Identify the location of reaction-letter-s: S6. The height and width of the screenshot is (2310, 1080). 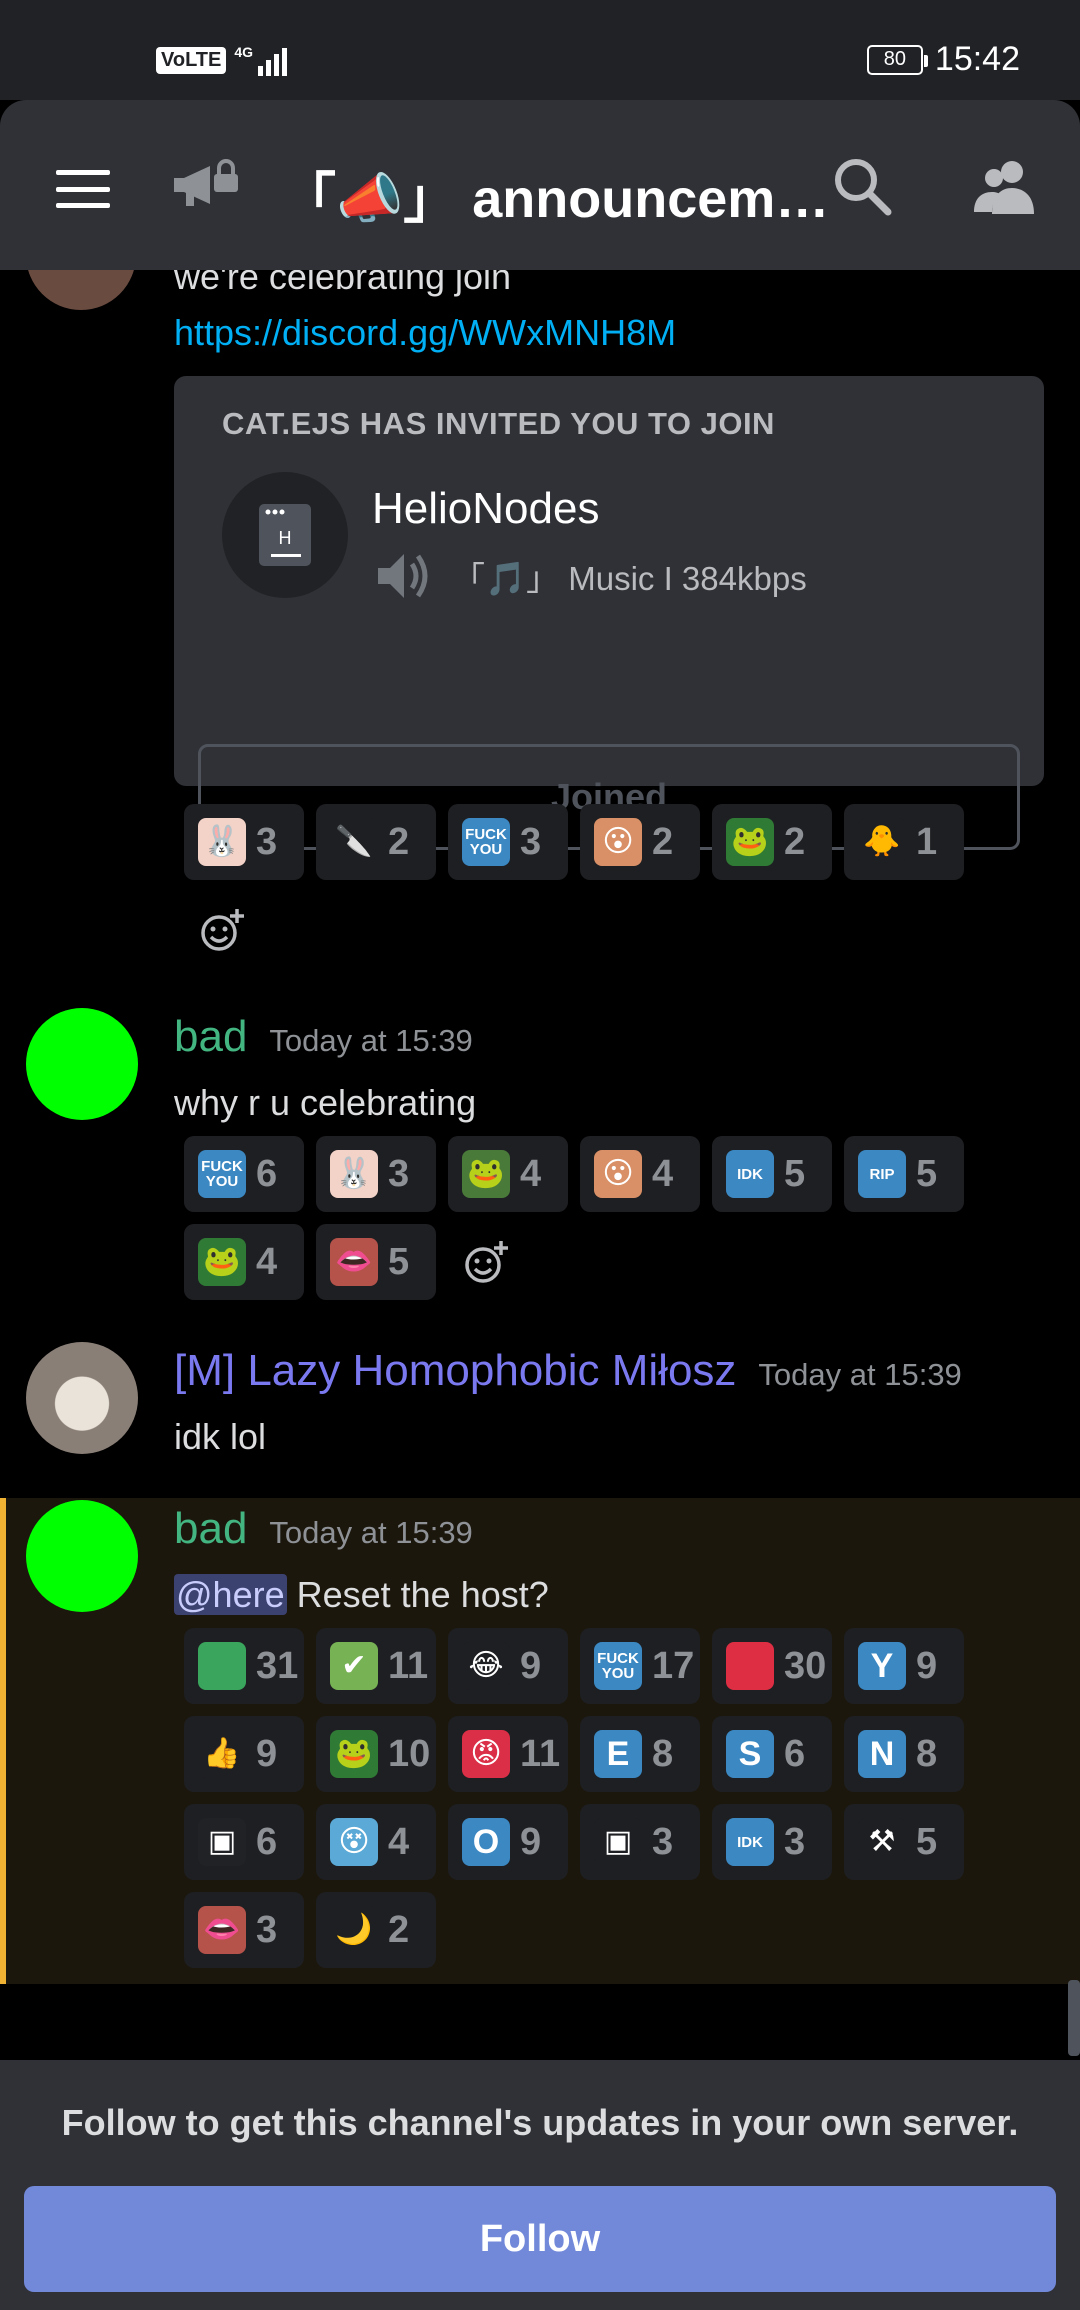
(772, 1754).